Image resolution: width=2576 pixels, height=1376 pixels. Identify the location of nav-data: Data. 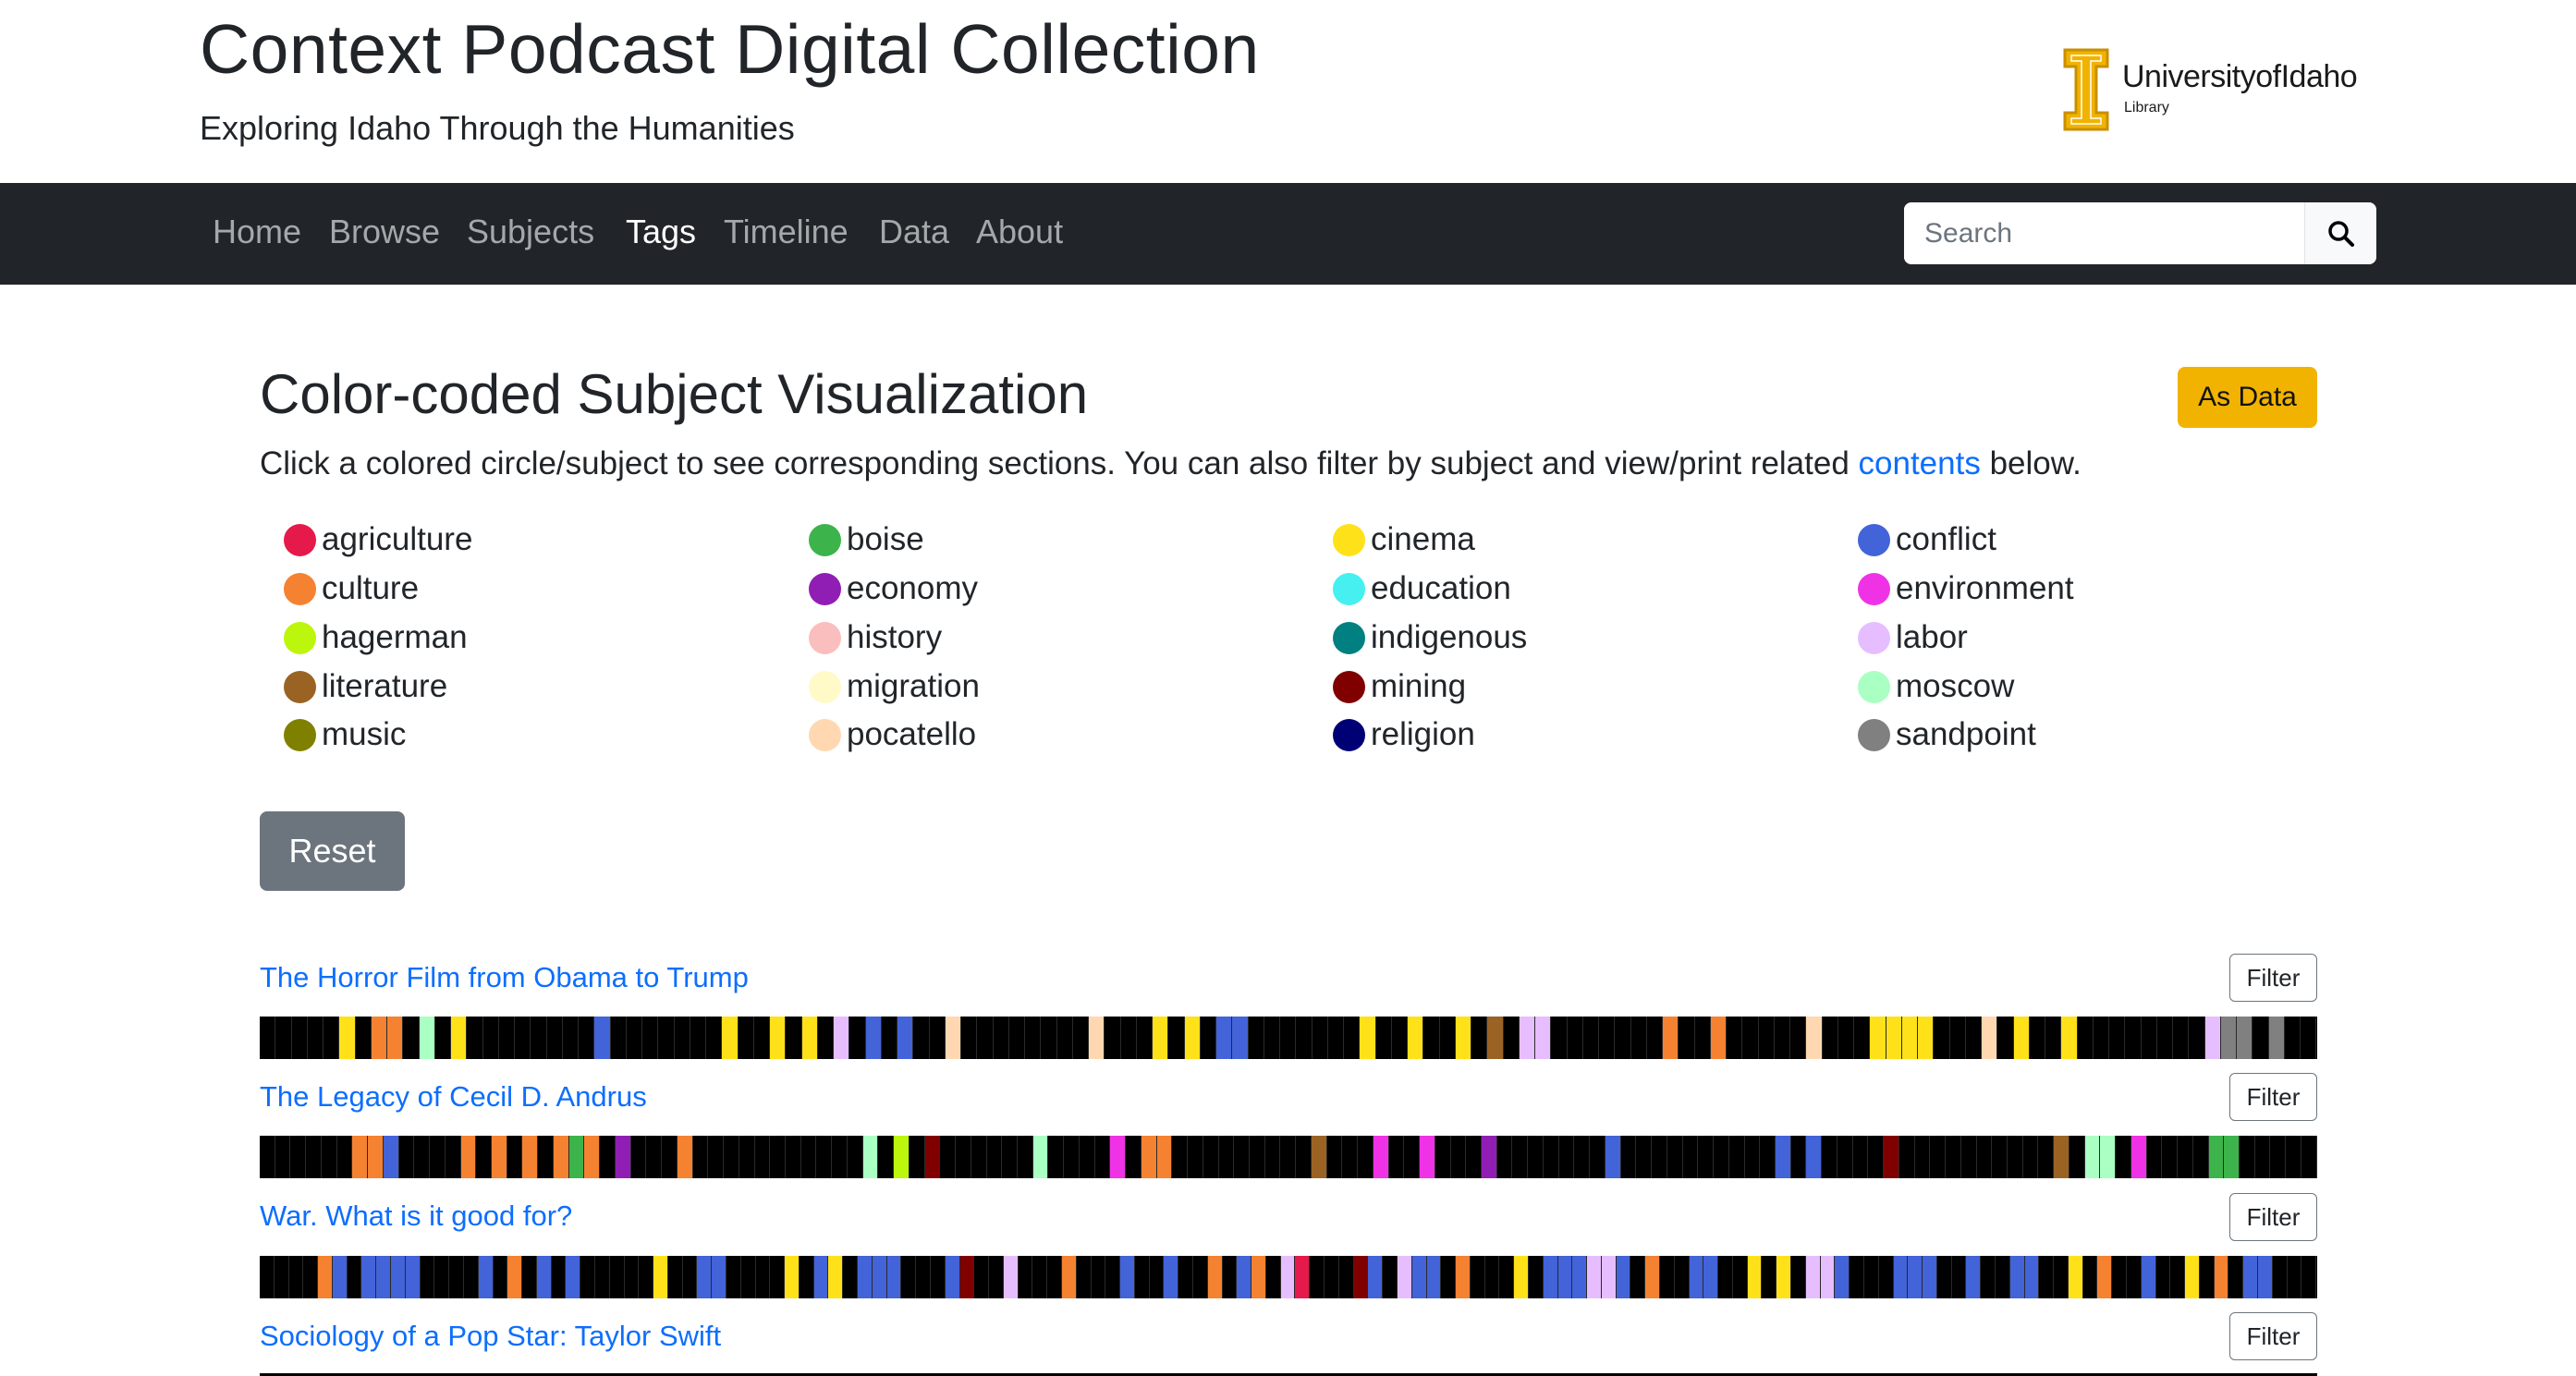
(914, 232).